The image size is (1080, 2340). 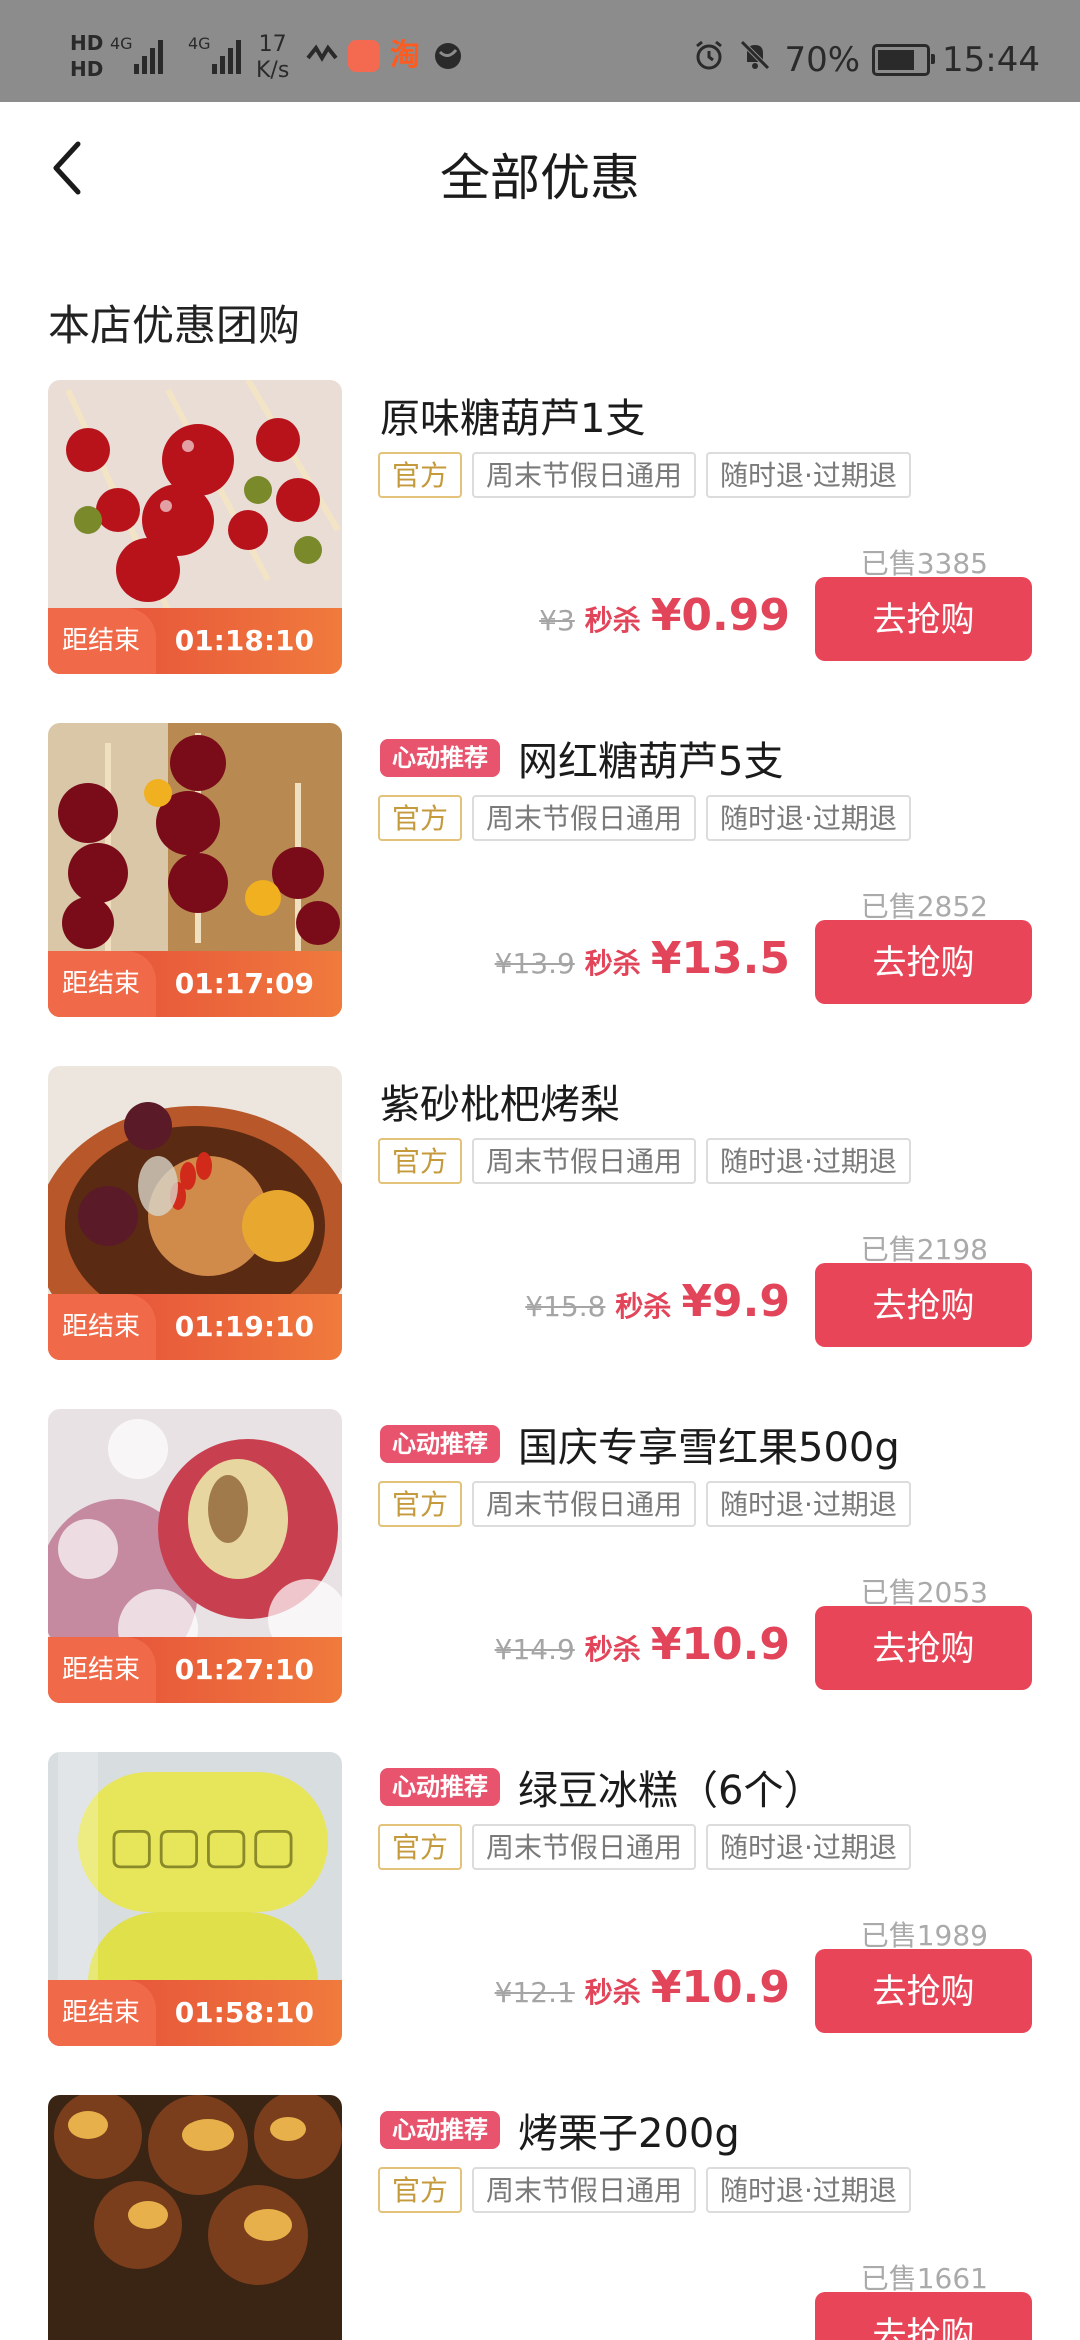 I want to click on product-title-row: 心动推荐 绿豆冰糕（6个）, so click(x=601, y=1787).